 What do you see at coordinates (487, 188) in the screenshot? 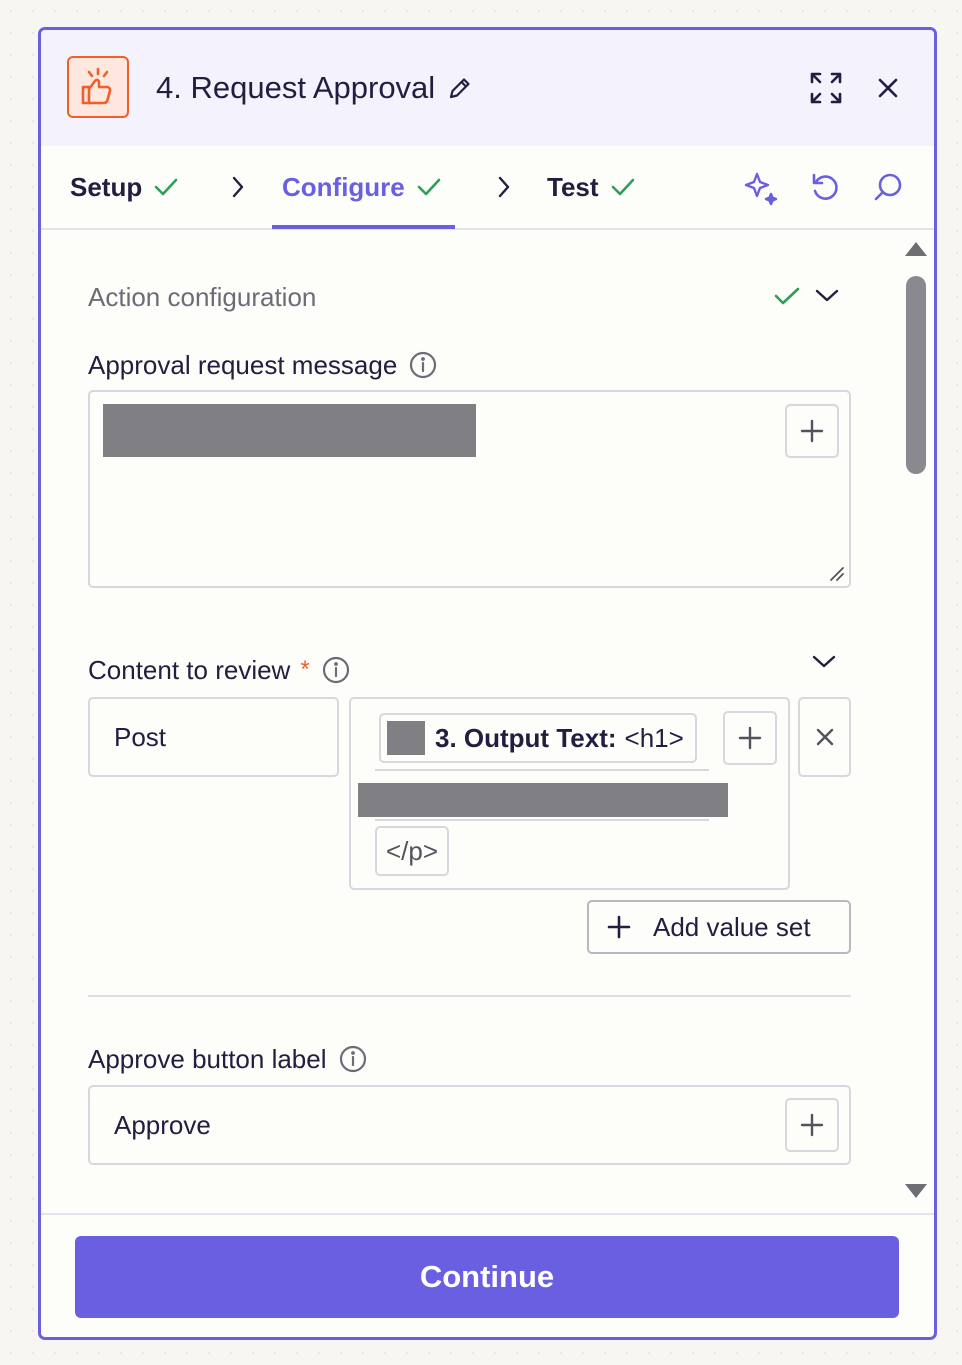
I see `step-tabs: Setup Configure Test` at bounding box center [487, 188].